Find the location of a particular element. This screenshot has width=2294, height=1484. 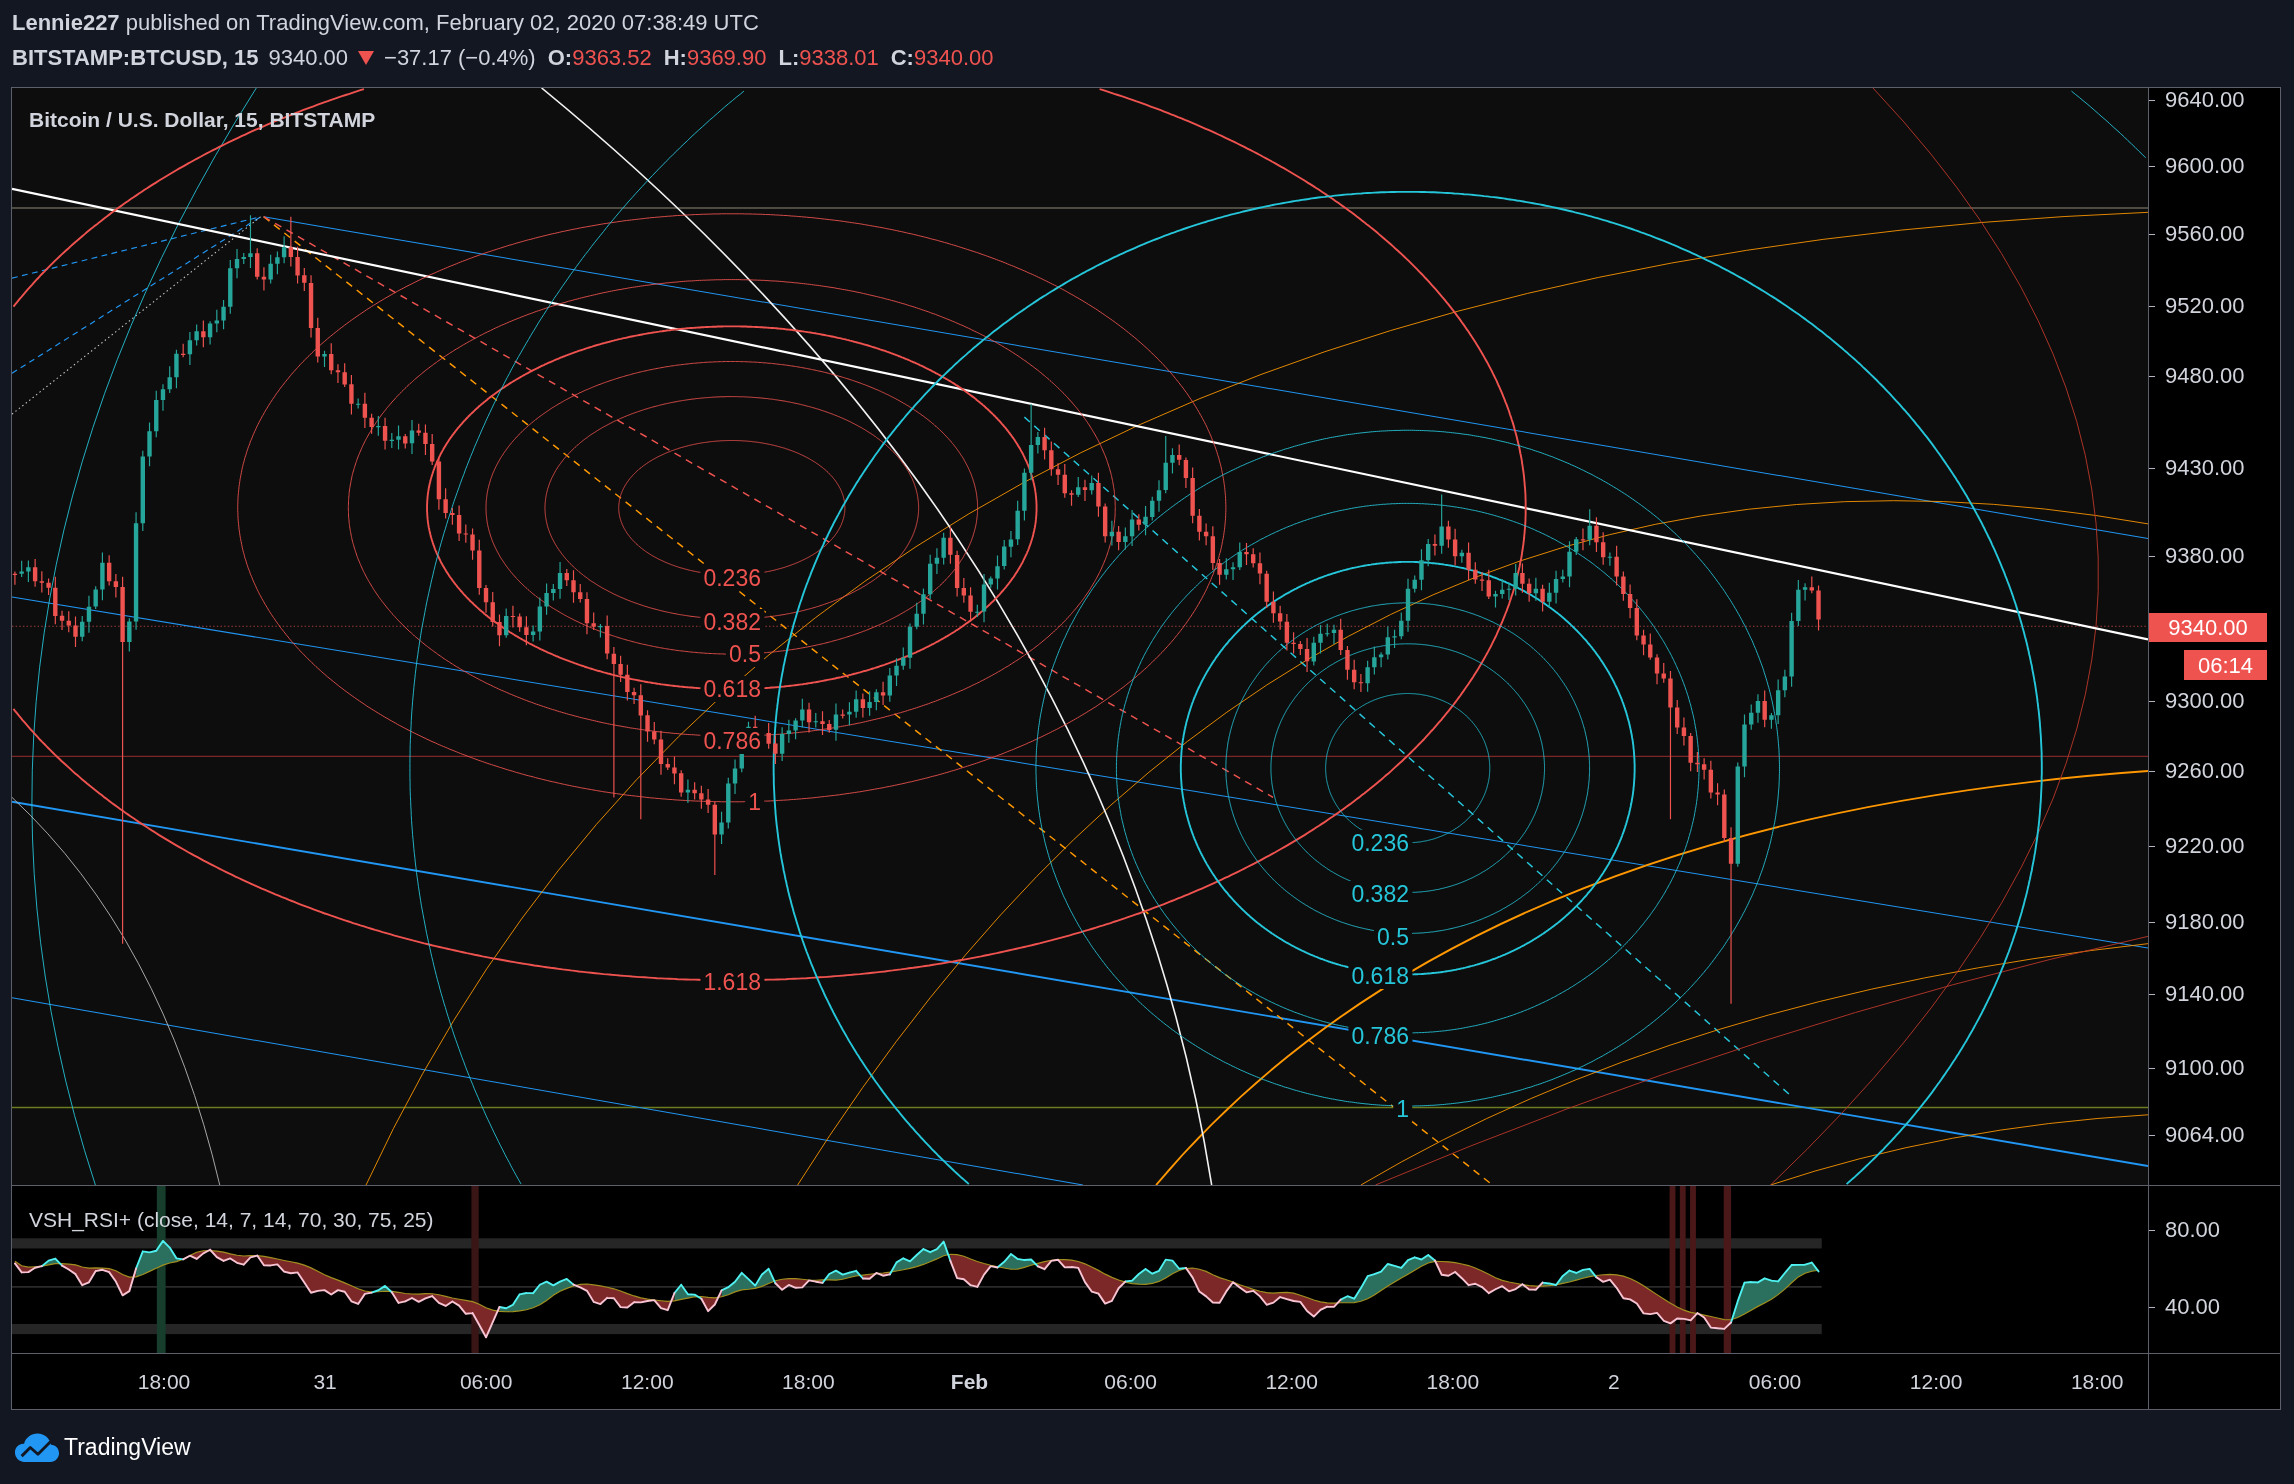

ohlc-label: L: is located at coordinates (789, 58).